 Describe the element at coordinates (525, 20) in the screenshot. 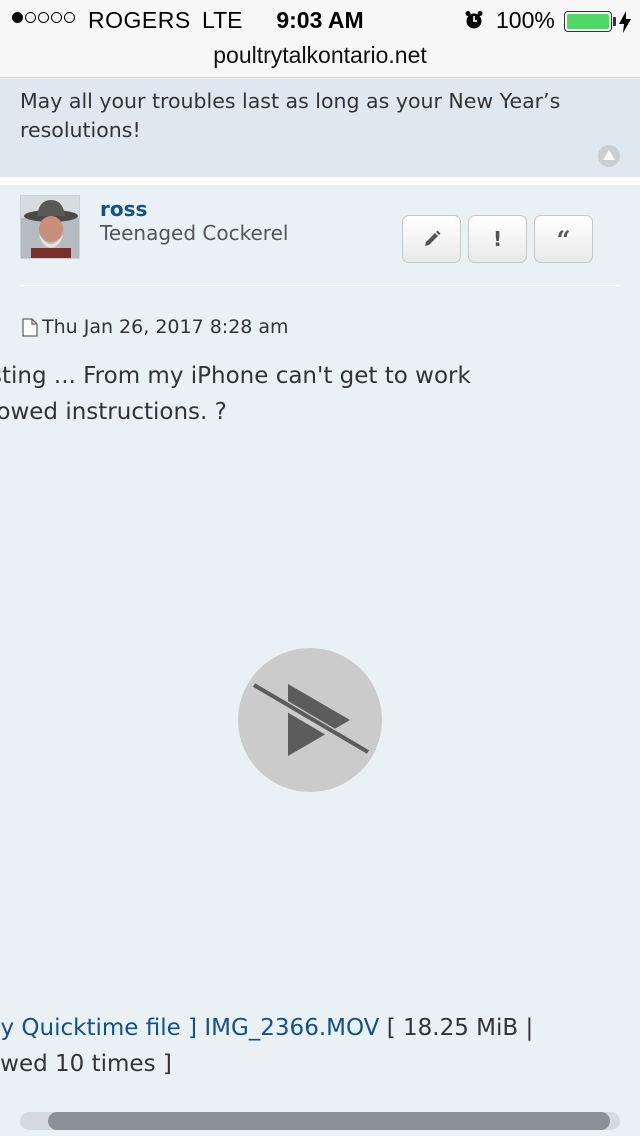

I see `battery-percent: 100%` at that location.